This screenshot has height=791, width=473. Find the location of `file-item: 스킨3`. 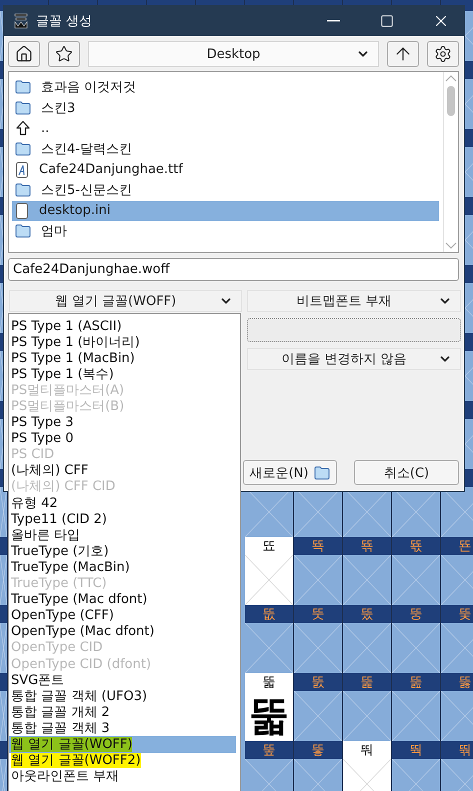

file-item: 스킨3 is located at coordinates (225, 108).